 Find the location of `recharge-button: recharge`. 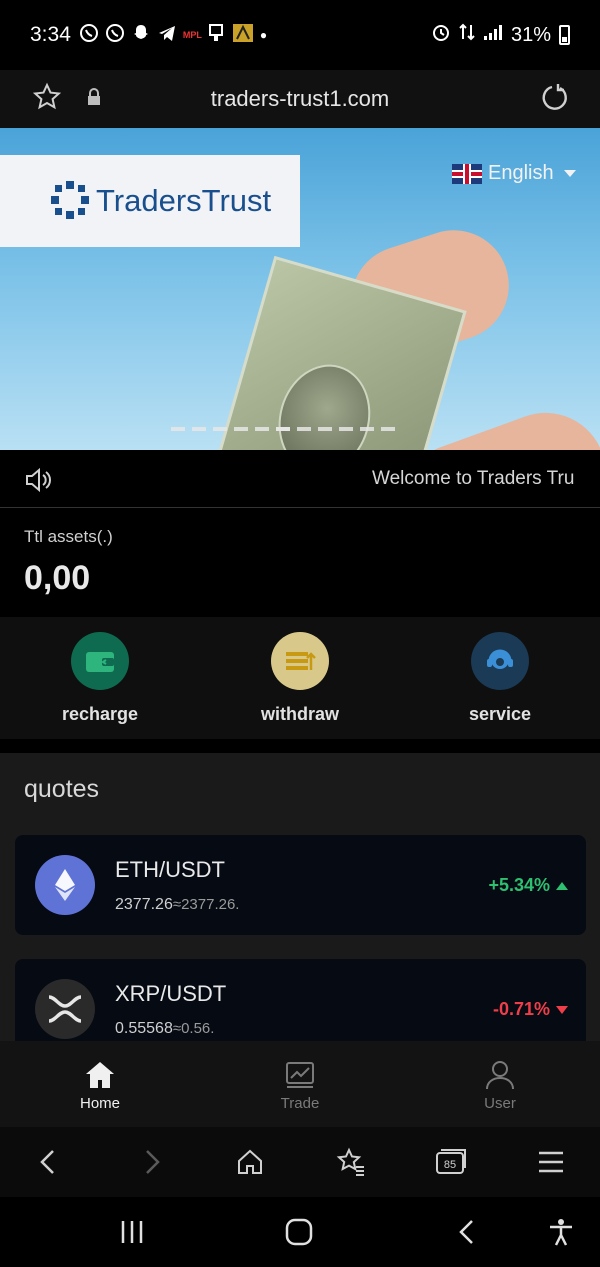

recharge-button: recharge is located at coordinates (100, 678).